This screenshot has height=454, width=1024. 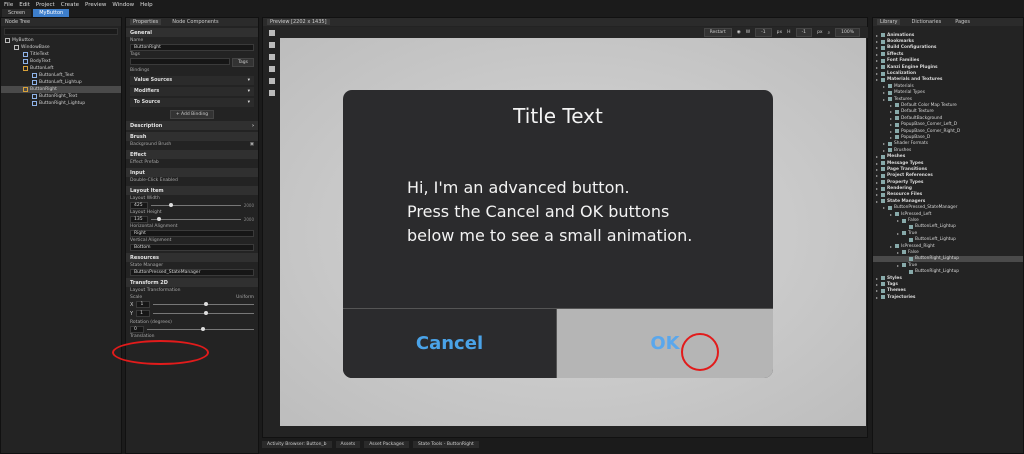 What do you see at coordinates (929, 105) in the screenshot?
I see `library-item-label: Default Color Map Texture` at bounding box center [929, 105].